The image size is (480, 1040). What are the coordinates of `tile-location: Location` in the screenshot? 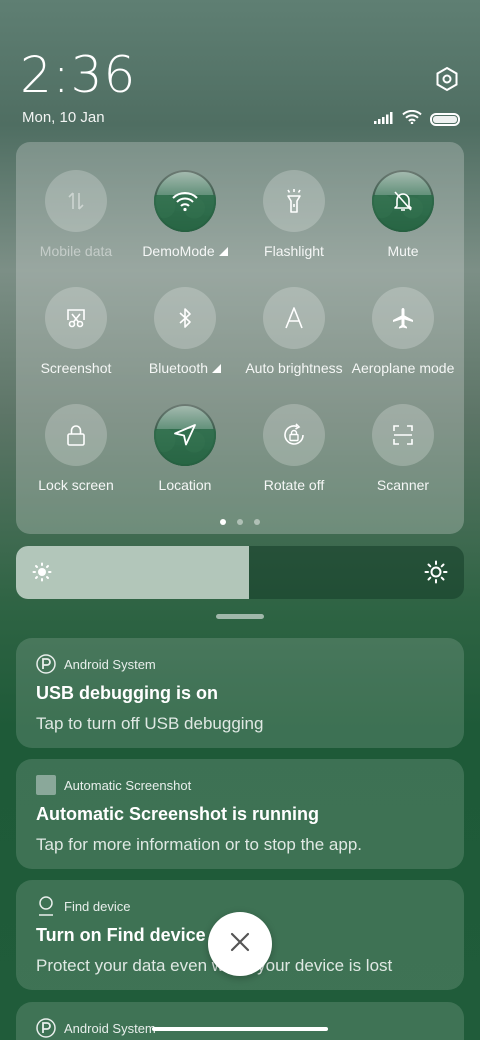 It's located at (185, 448).